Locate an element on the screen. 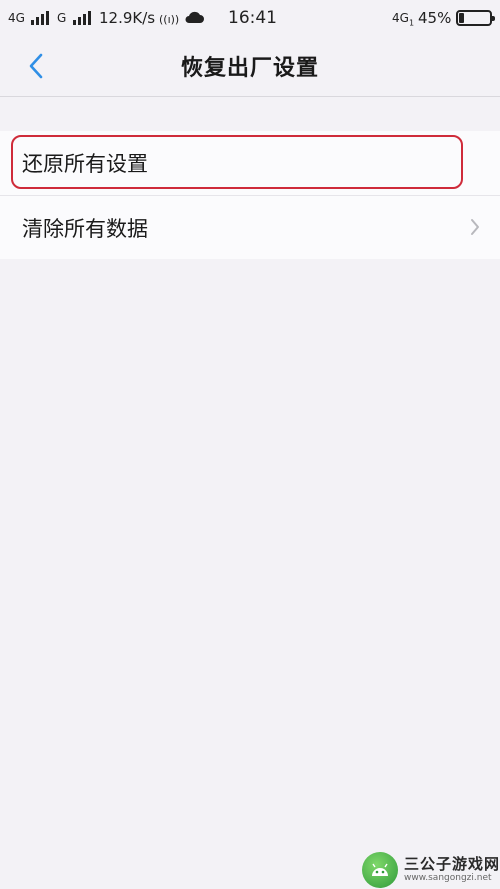  cloud-icon is located at coordinates (194, 19).